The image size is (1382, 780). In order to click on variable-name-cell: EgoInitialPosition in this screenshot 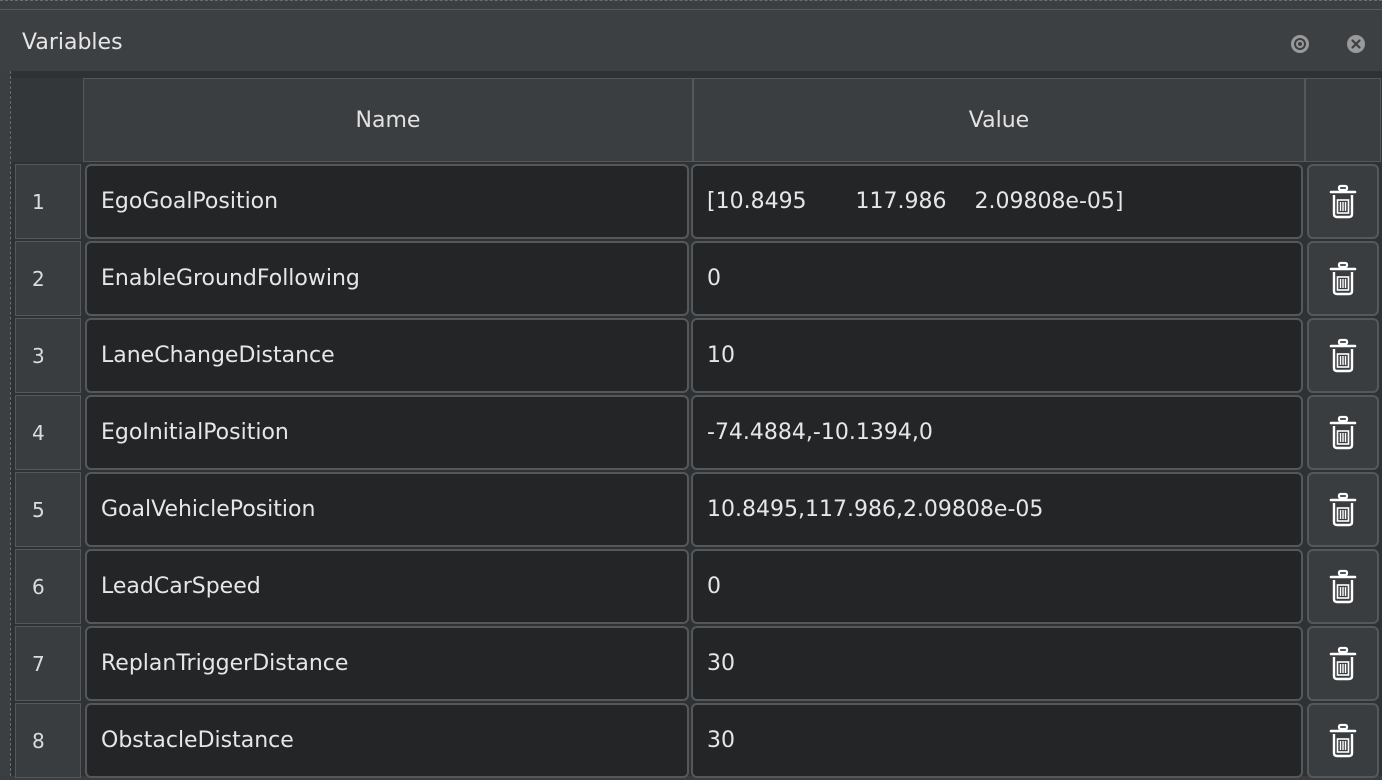, I will do `click(387, 432)`.